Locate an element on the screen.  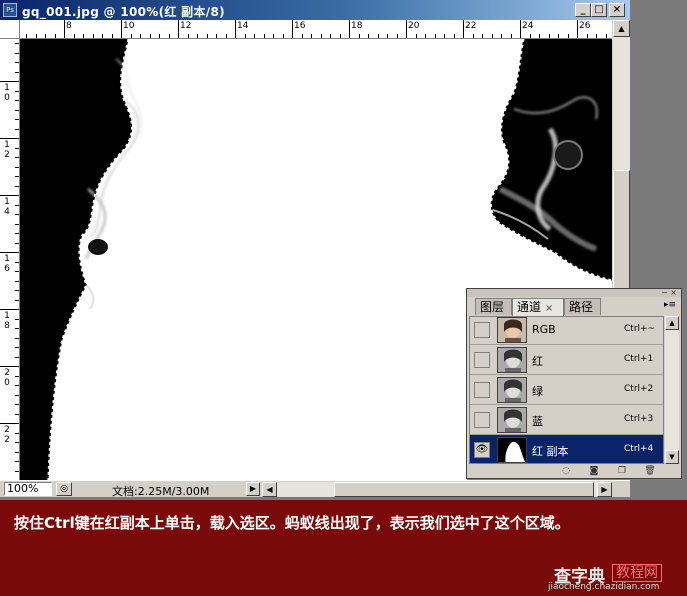
title-bar: Ps gq_001.jpg @ 100%(红 副本/8) _ □ × is located at coordinates (315, 10).